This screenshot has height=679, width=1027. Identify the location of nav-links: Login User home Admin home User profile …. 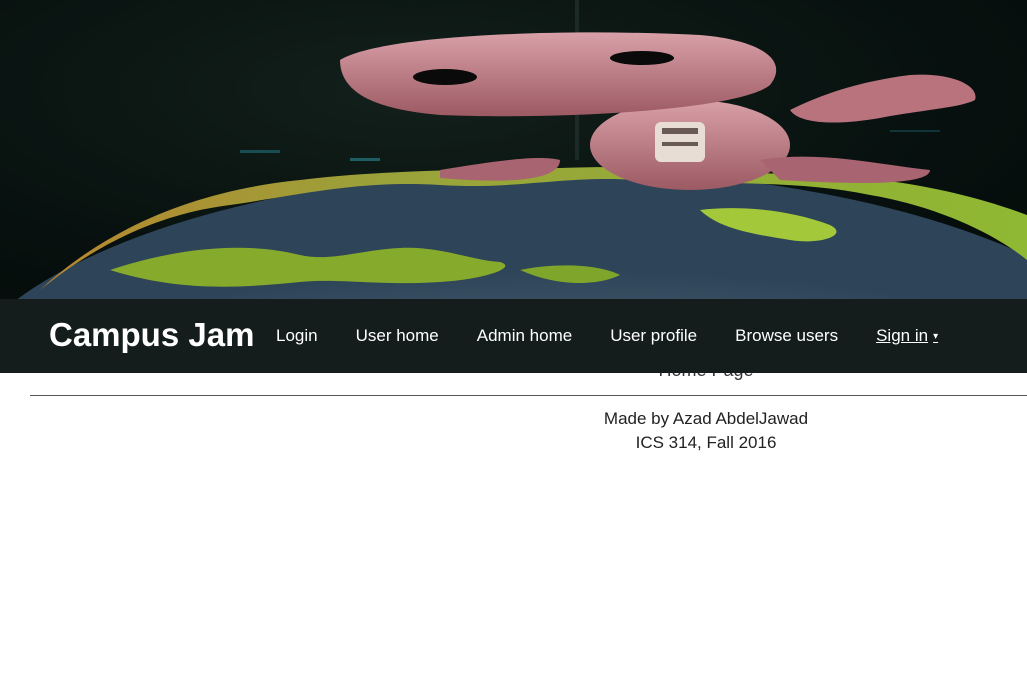
(626, 336).